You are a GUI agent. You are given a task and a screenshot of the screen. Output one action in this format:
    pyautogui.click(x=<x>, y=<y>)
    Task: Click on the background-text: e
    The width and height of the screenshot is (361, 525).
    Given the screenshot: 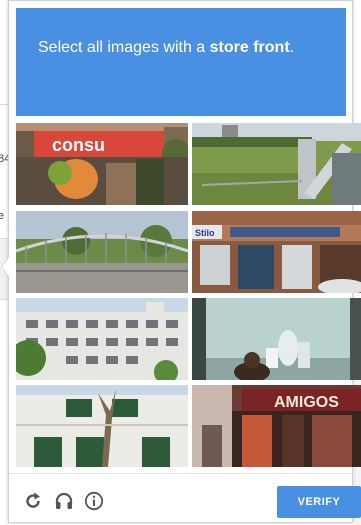 What is the action you would take?
    pyautogui.click(x=2, y=216)
    